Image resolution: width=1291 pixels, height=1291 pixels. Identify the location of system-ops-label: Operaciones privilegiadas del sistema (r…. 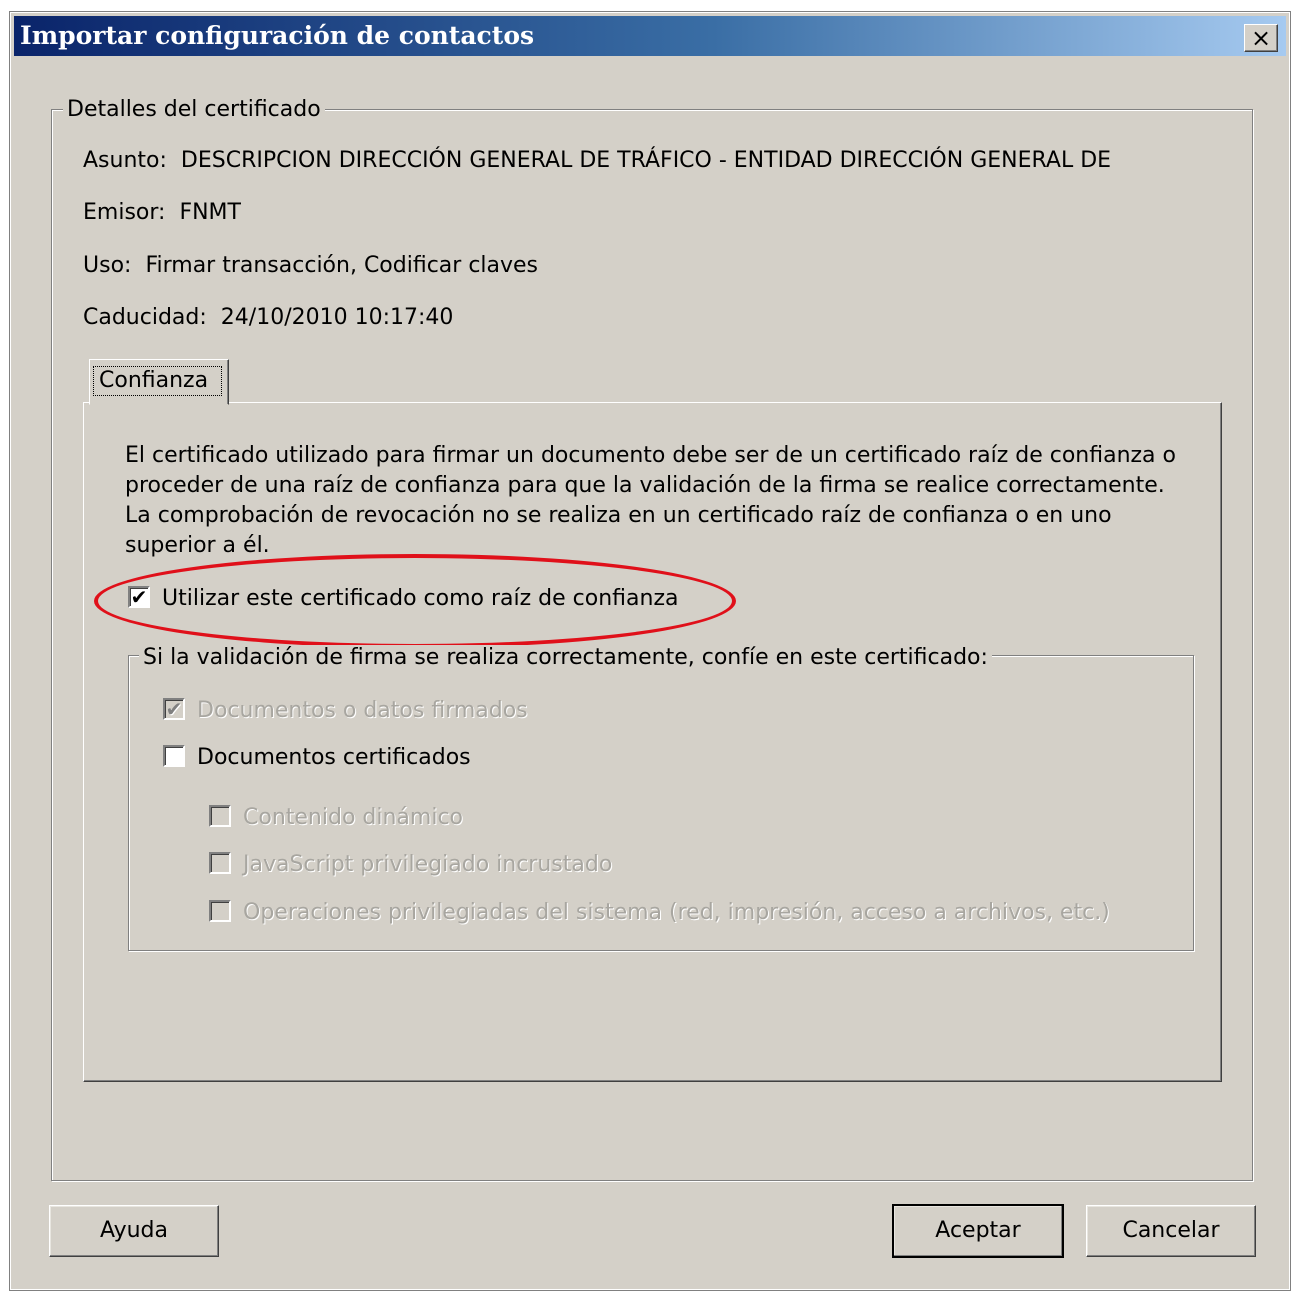
(676, 912).